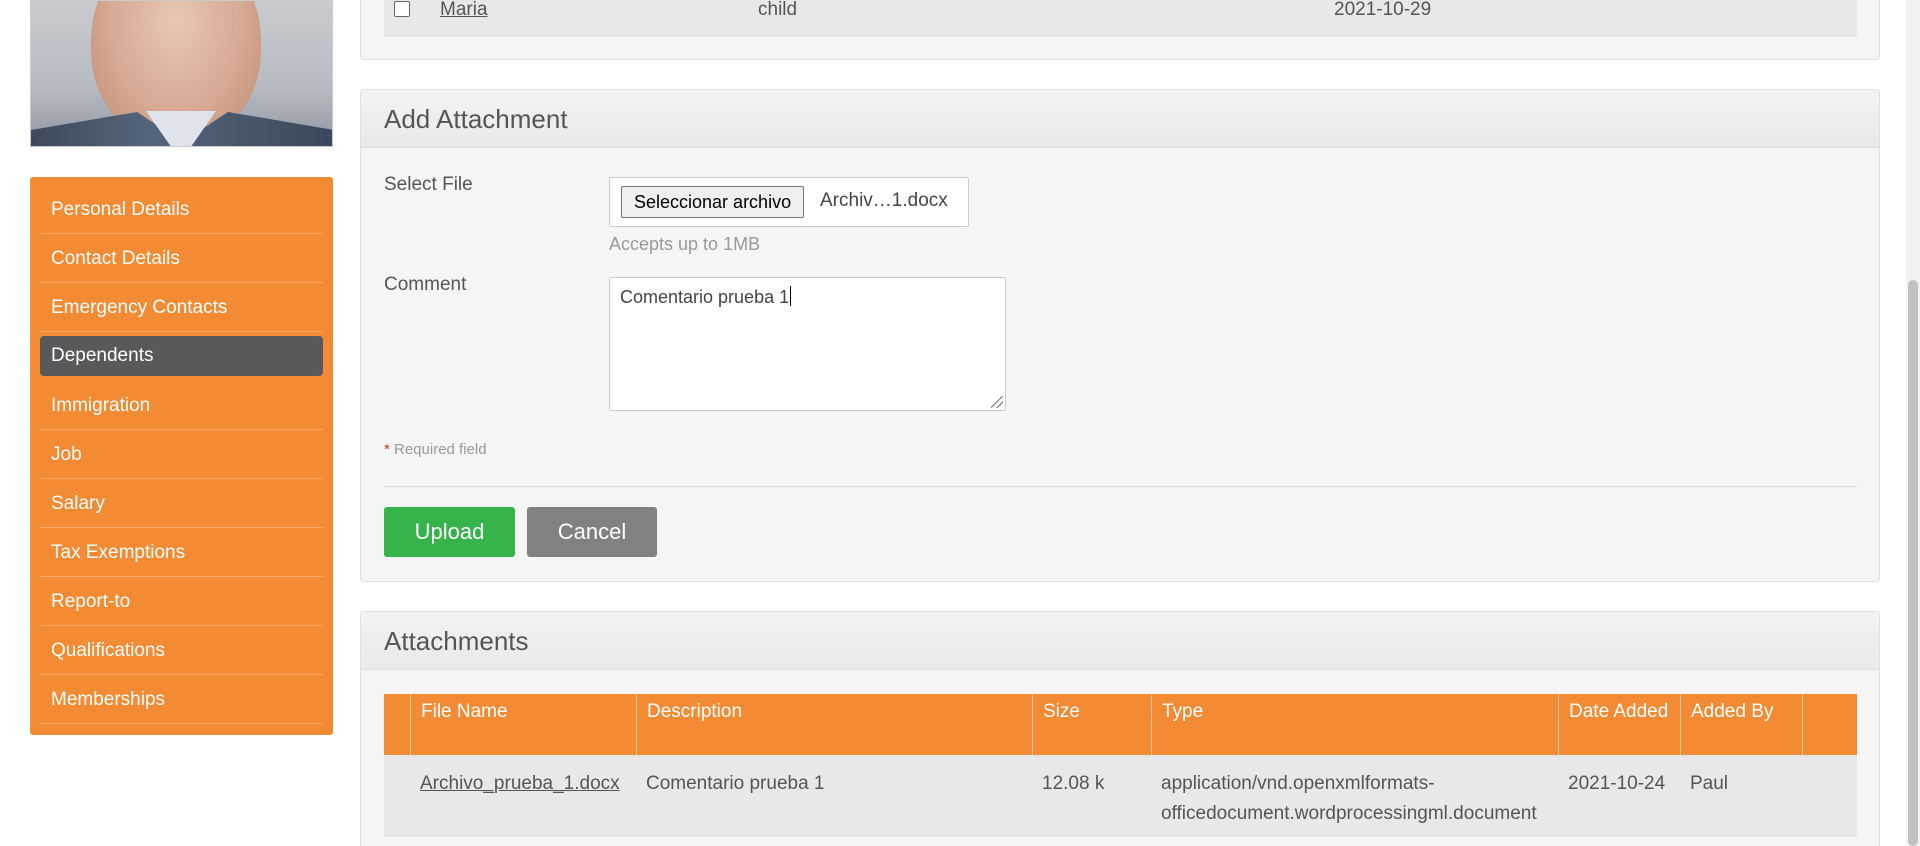  What do you see at coordinates (181, 307) in the screenshot?
I see `sidebar-item-emergency-contacts: Emergency Contacts` at bounding box center [181, 307].